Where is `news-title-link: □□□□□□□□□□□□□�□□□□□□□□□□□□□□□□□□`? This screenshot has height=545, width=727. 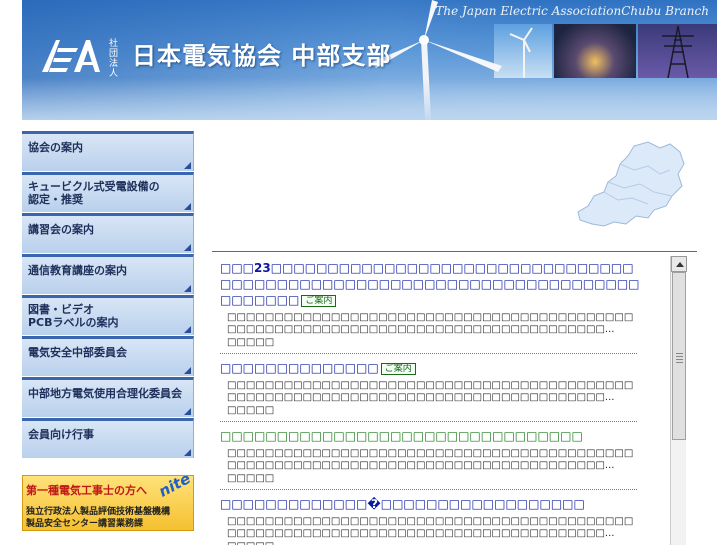 news-title-link: □□□□□□□□□□□□□�□□□□□□□□□□□□□□□□□□ is located at coordinates (430, 504).